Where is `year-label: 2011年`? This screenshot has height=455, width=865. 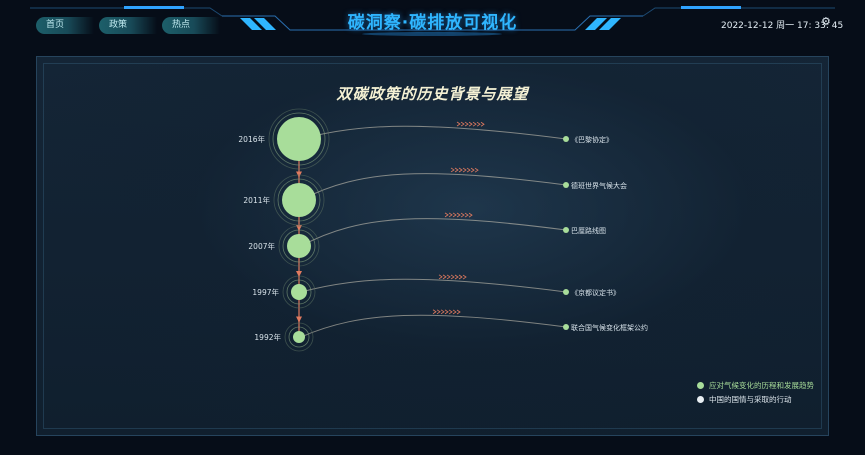
year-label: 2011年 is located at coordinates (256, 200).